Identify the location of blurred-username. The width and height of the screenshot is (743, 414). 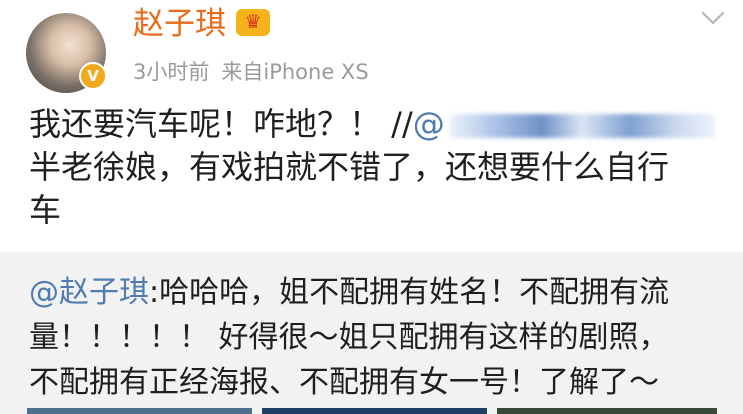
(581, 126).